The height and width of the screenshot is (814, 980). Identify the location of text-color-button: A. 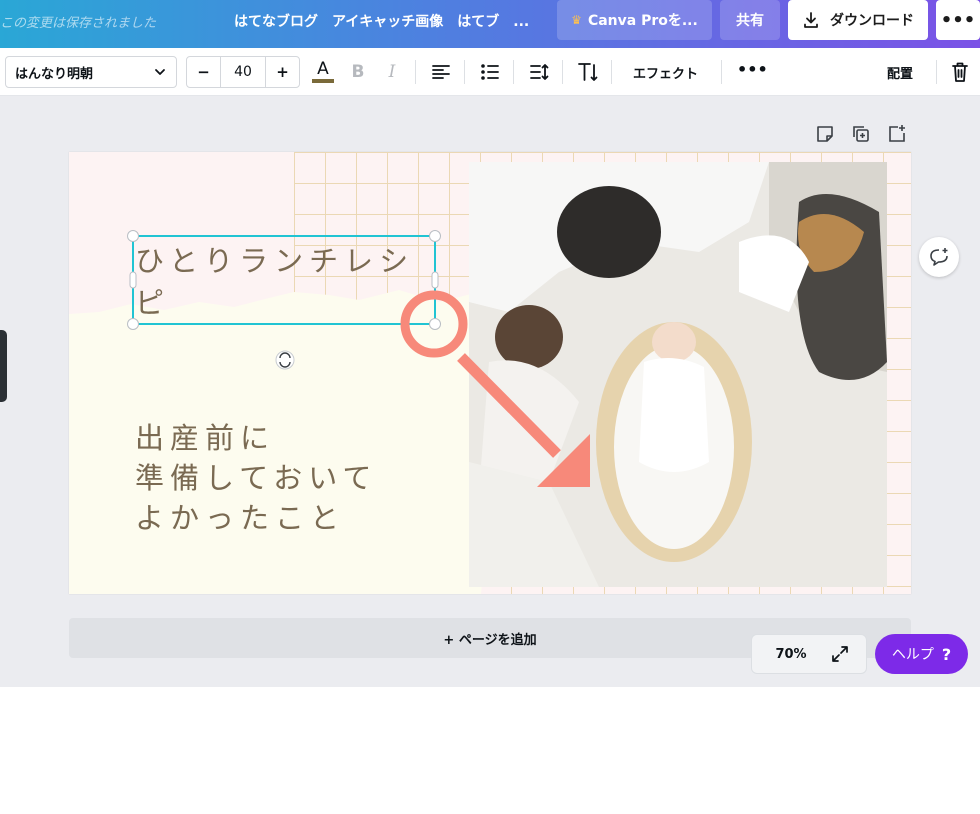
(323, 72).